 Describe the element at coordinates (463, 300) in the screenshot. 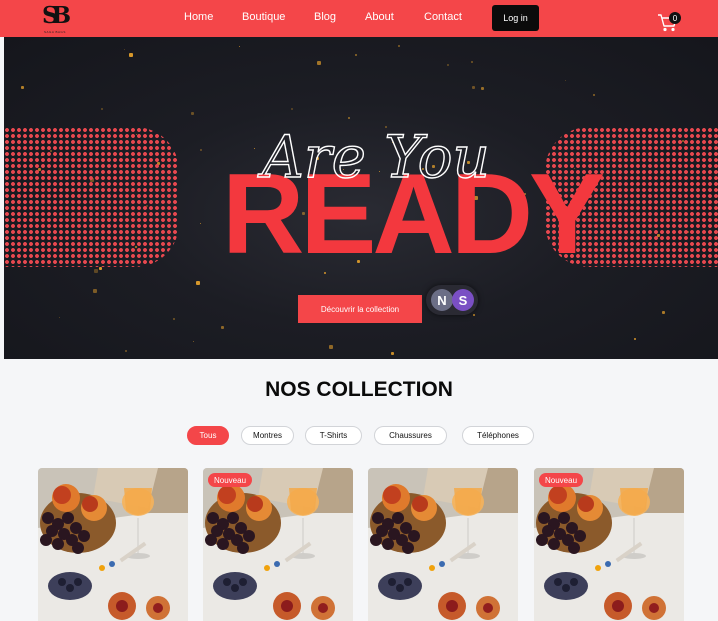

I see `avatar-s: S` at that location.